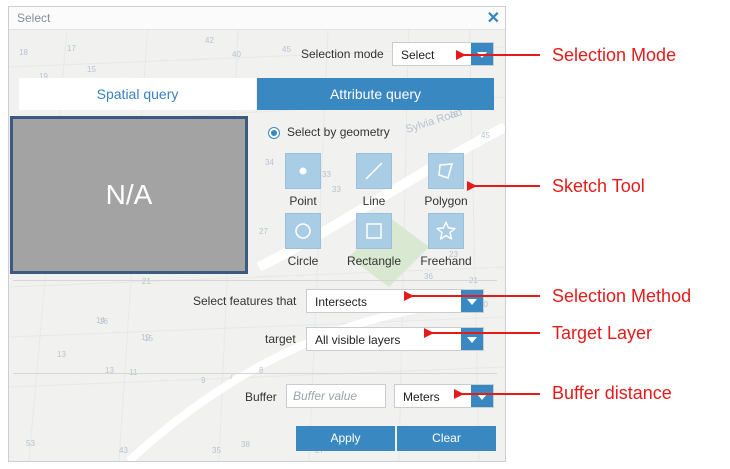 This screenshot has width=730, height=469. I want to click on annotation-target-layer: Target Layer, so click(602, 333).